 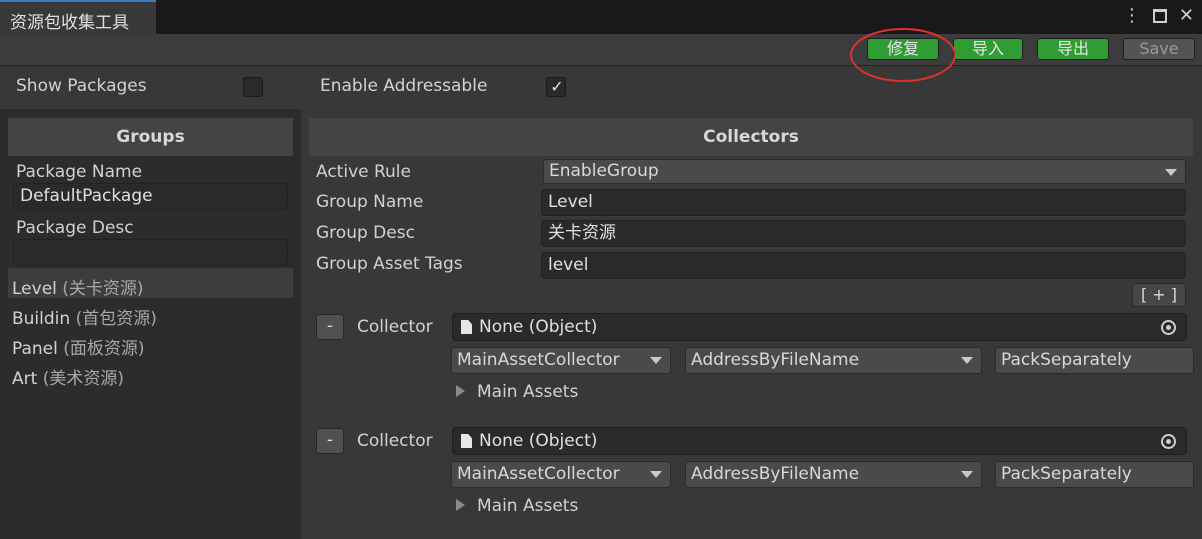 What do you see at coordinates (863, 202) in the screenshot?
I see `group-name-field: Level` at bounding box center [863, 202].